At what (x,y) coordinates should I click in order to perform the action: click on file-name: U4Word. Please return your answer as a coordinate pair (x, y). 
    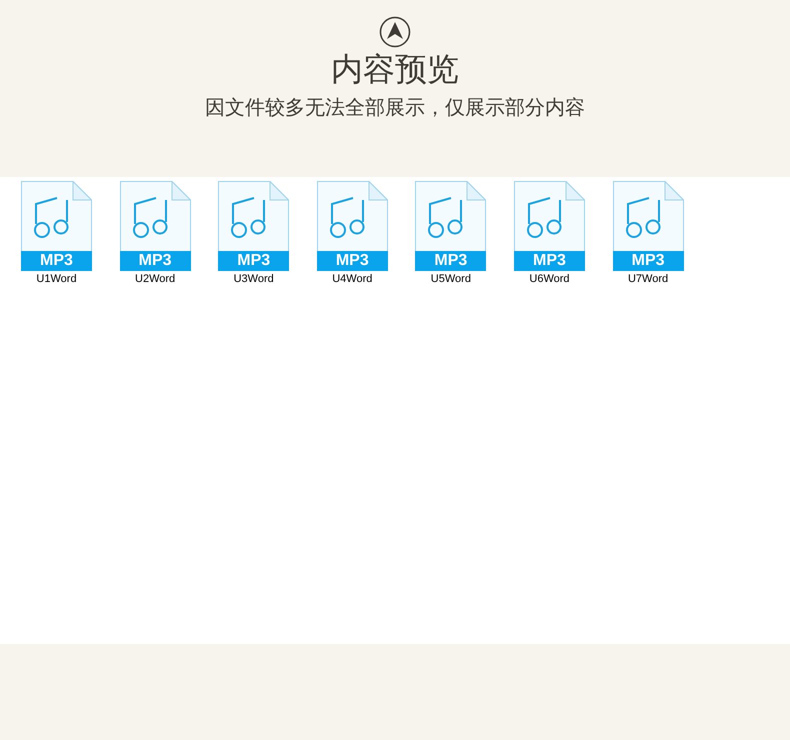
    Looking at the image, I should click on (352, 279).